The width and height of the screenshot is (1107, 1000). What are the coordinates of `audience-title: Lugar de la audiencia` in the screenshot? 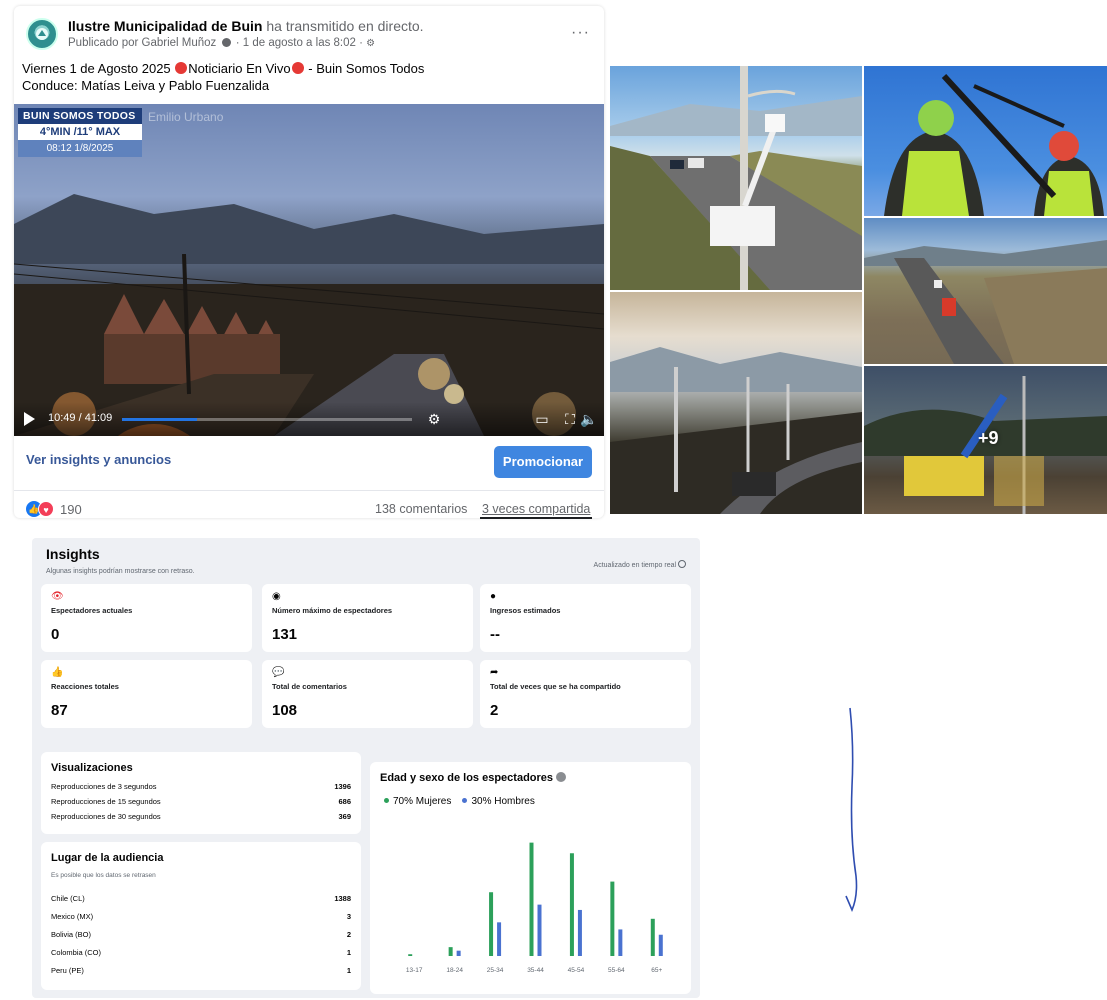 It's located at (107, 858).